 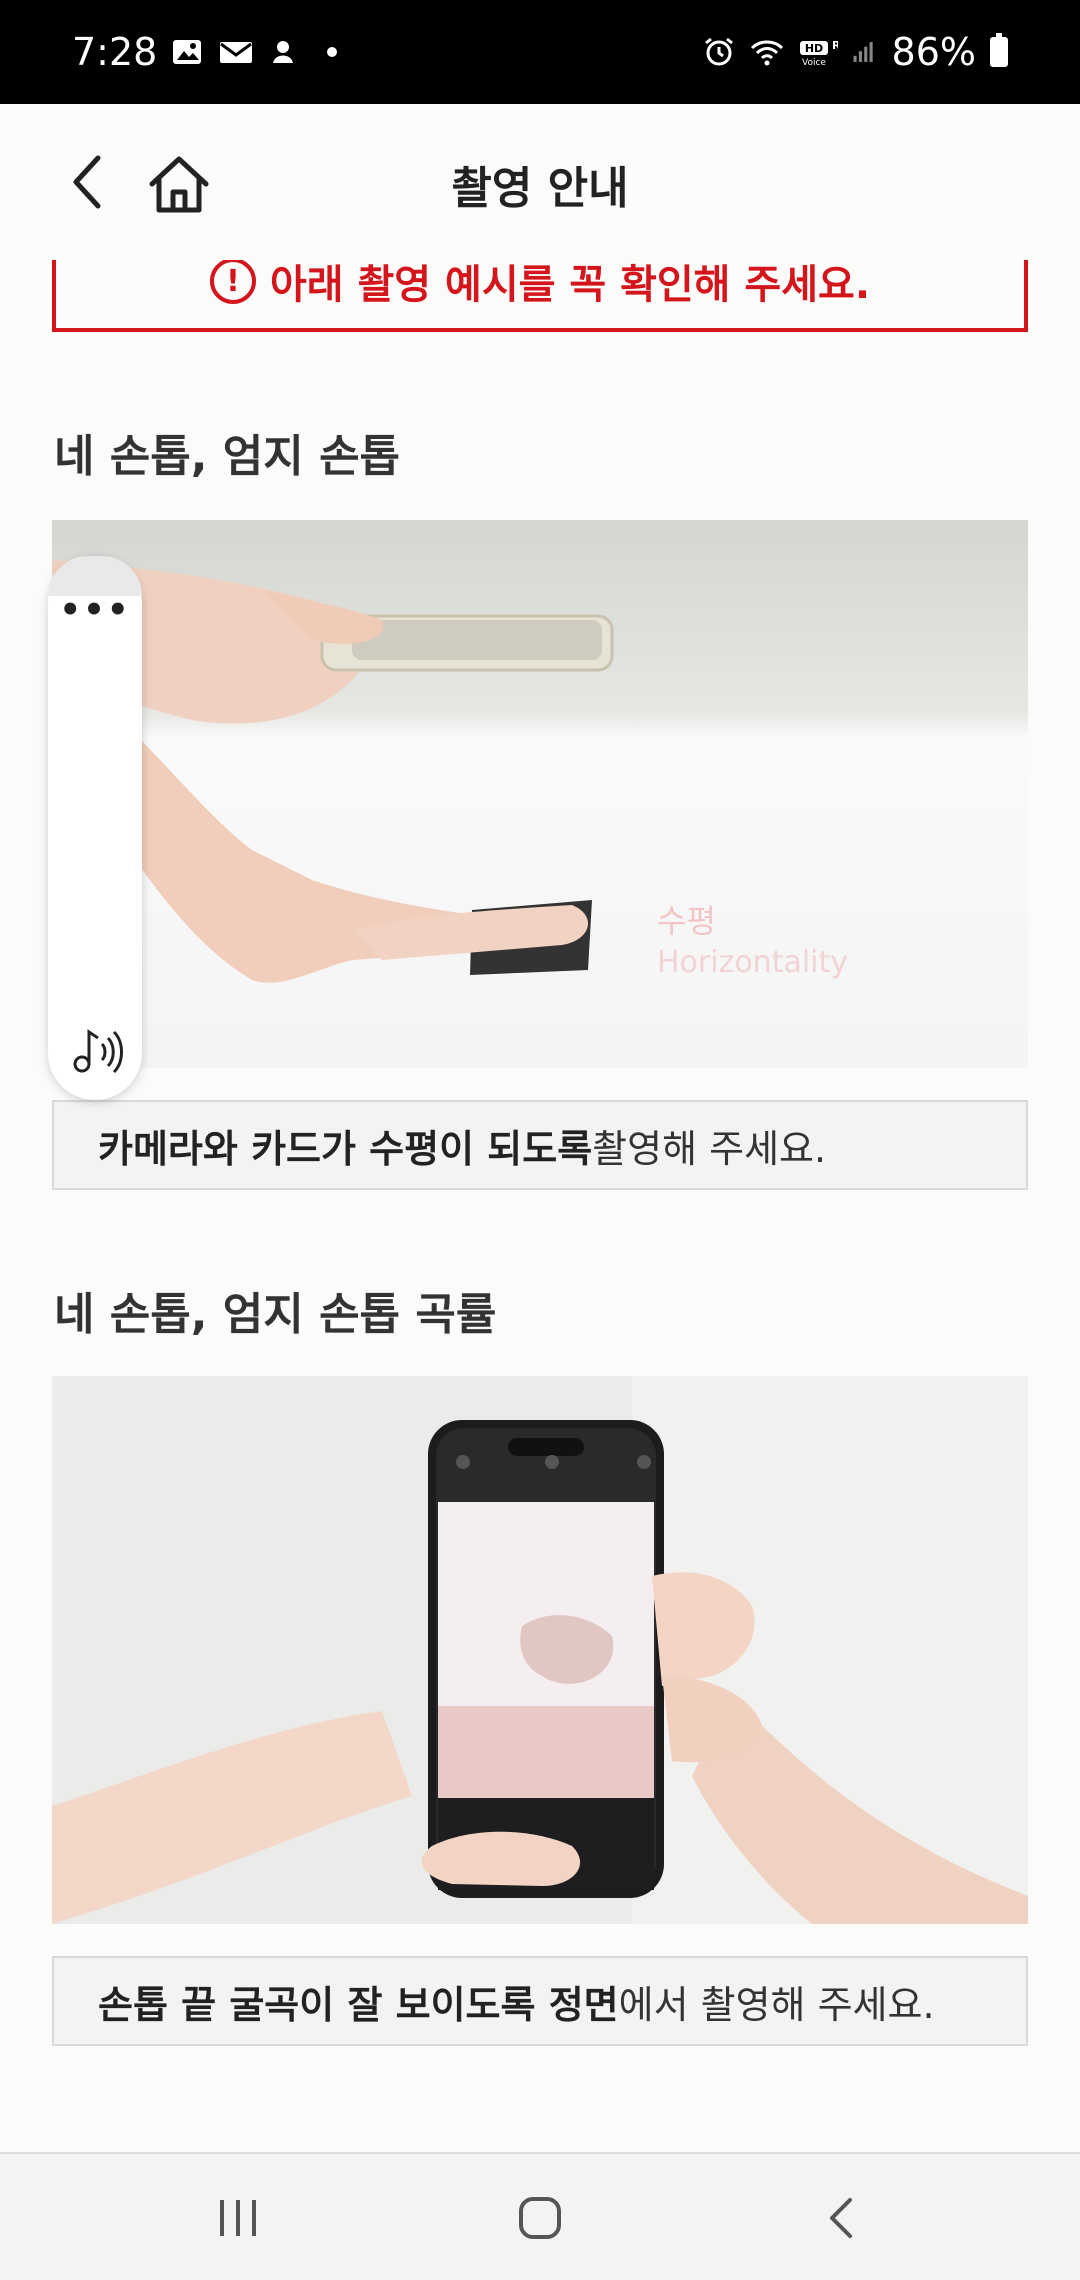 I want to click on caption-rest: 에서 촬영해 주세요., so click(x=776, y=2004).